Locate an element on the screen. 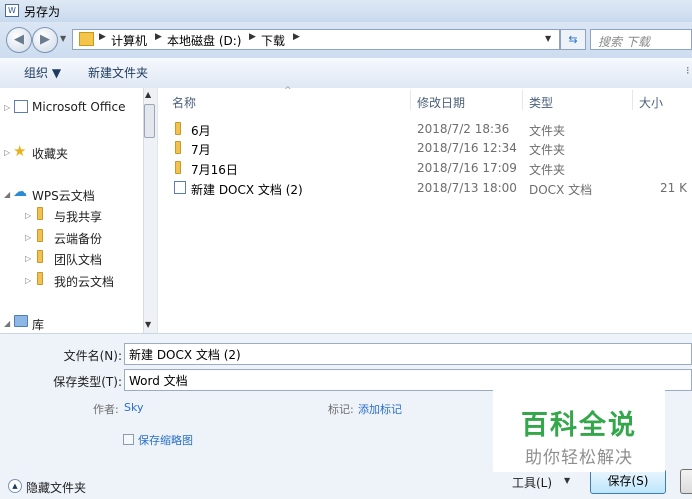 The width and height of the screenshot is (692, 499). column-header-type: 类型 is located at coordinates (541, 102).